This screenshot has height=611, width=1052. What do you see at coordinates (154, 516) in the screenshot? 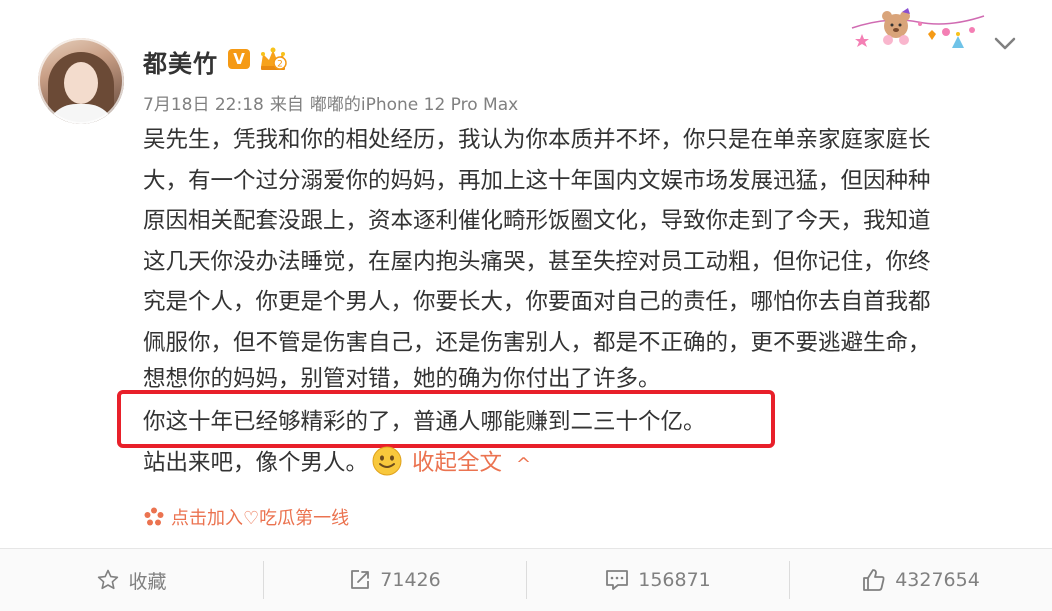
I see `flower-icon` at bounding box center [154, 516].